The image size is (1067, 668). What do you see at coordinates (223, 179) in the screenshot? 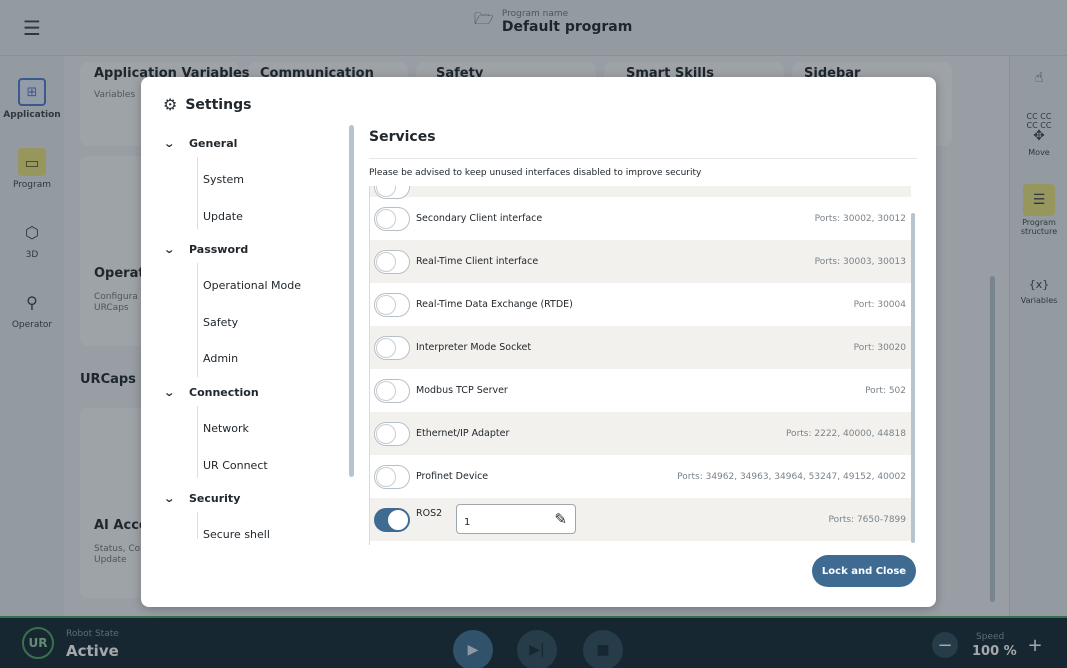
I see `nav-item-system: System` at bounding box center [223, 179].